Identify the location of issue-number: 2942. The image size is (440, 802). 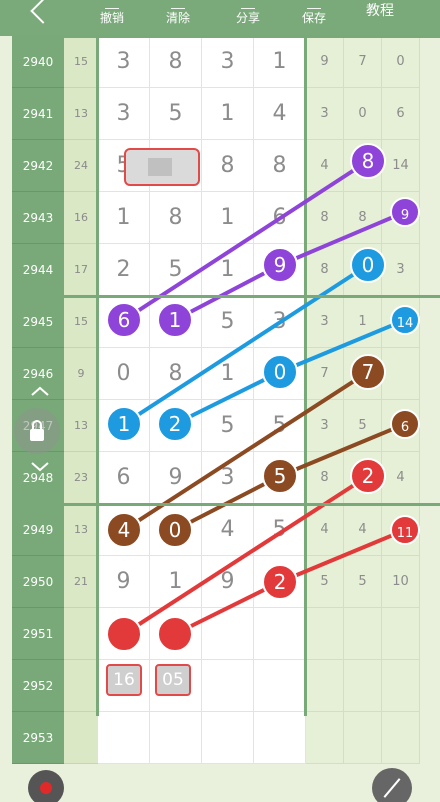
(38, 166).